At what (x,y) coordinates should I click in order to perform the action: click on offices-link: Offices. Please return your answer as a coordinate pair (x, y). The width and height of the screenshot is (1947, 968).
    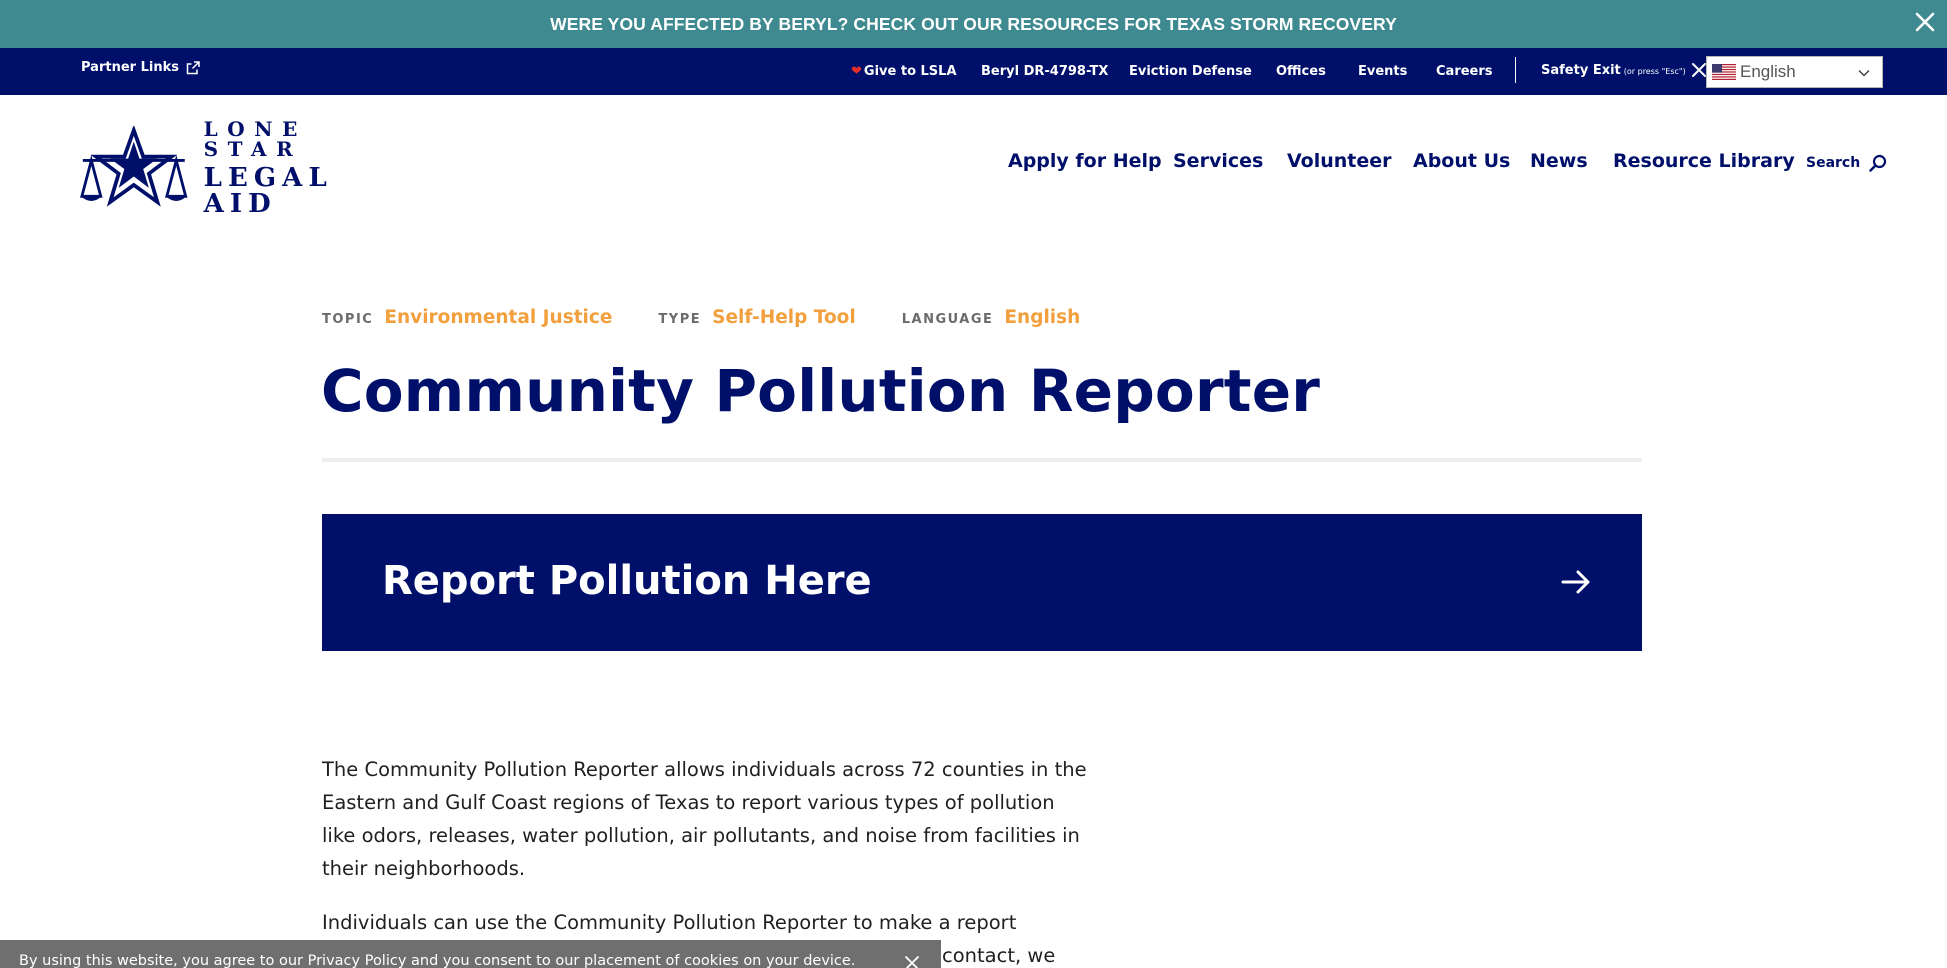
    Looking at the image, I should click on (1301, 71).